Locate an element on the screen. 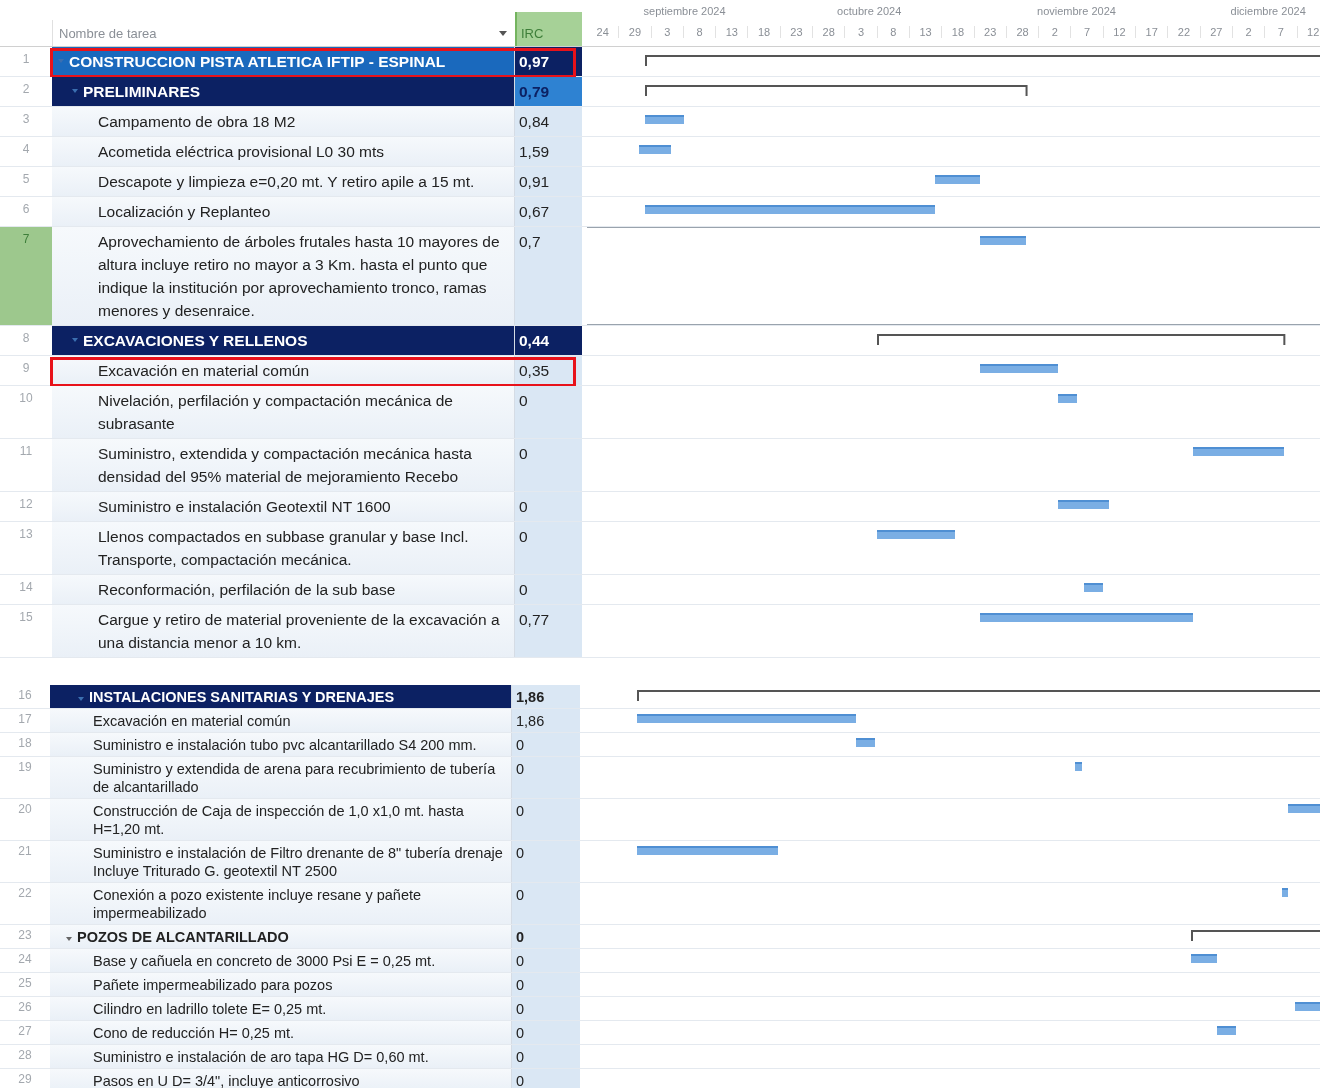 The width and height of the screenshot is (1320, 1088). task-name: CONSTRUCCION PISTA ATLETICA IFTIP - ESPINAL is located at coordinates (257, 62).